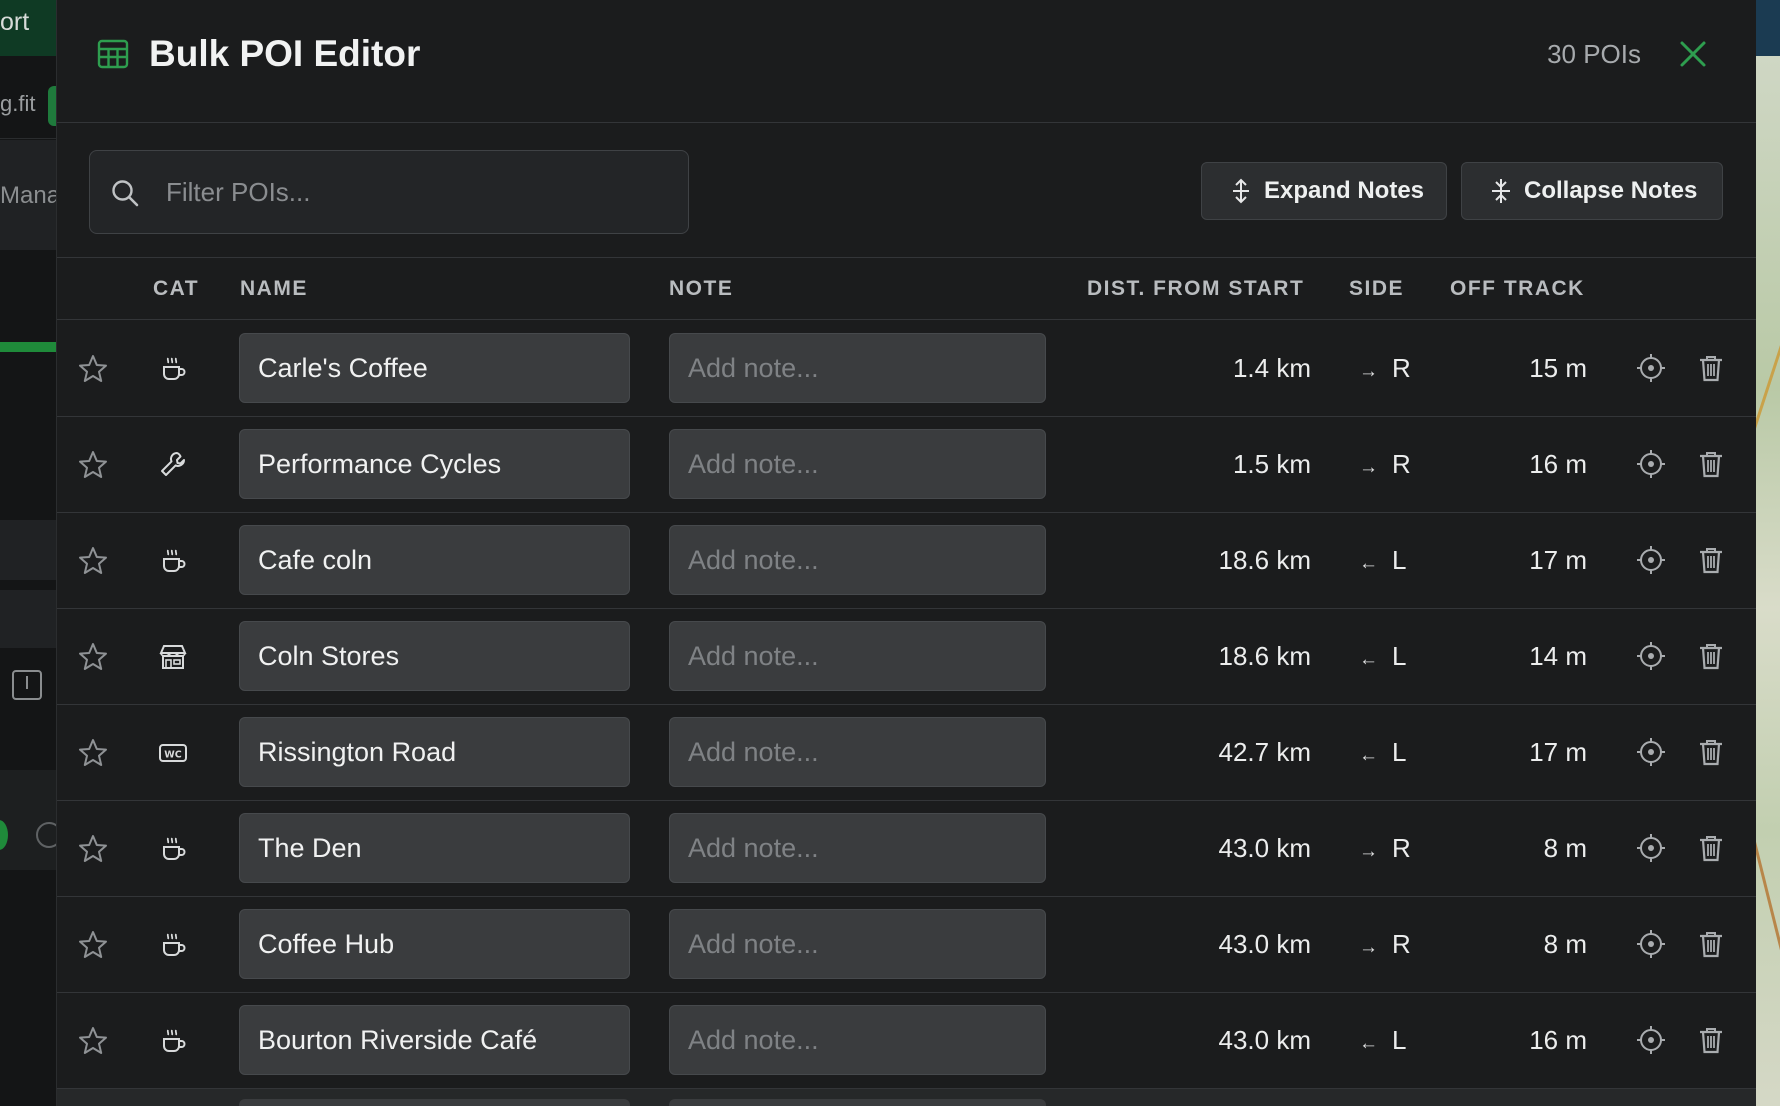 The image size is (1780, 1106). What do you see at coordinates (28, 28) in the screenshot?
I see `background-export-button: ort` at bounding box center [28, 28].